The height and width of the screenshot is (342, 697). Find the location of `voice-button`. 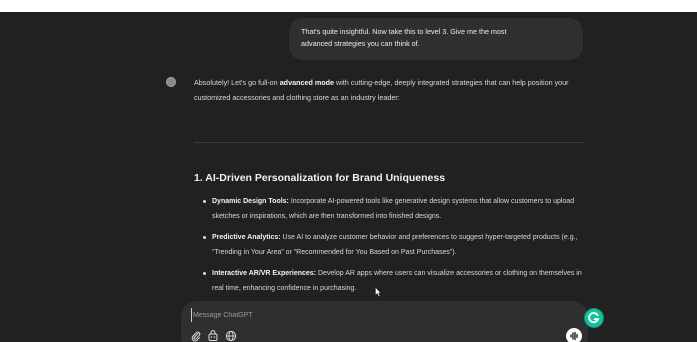

voice-button is located at coordinates (574, 335).